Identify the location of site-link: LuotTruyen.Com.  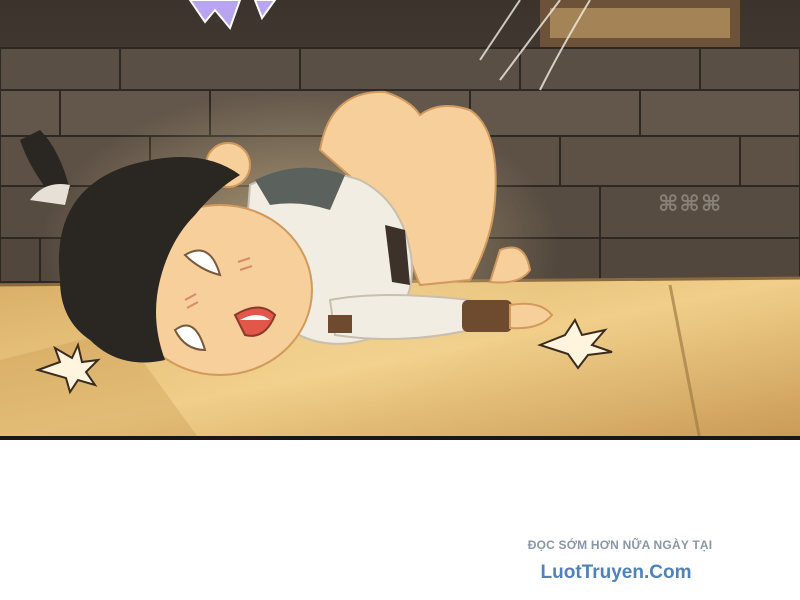
(616, 573).